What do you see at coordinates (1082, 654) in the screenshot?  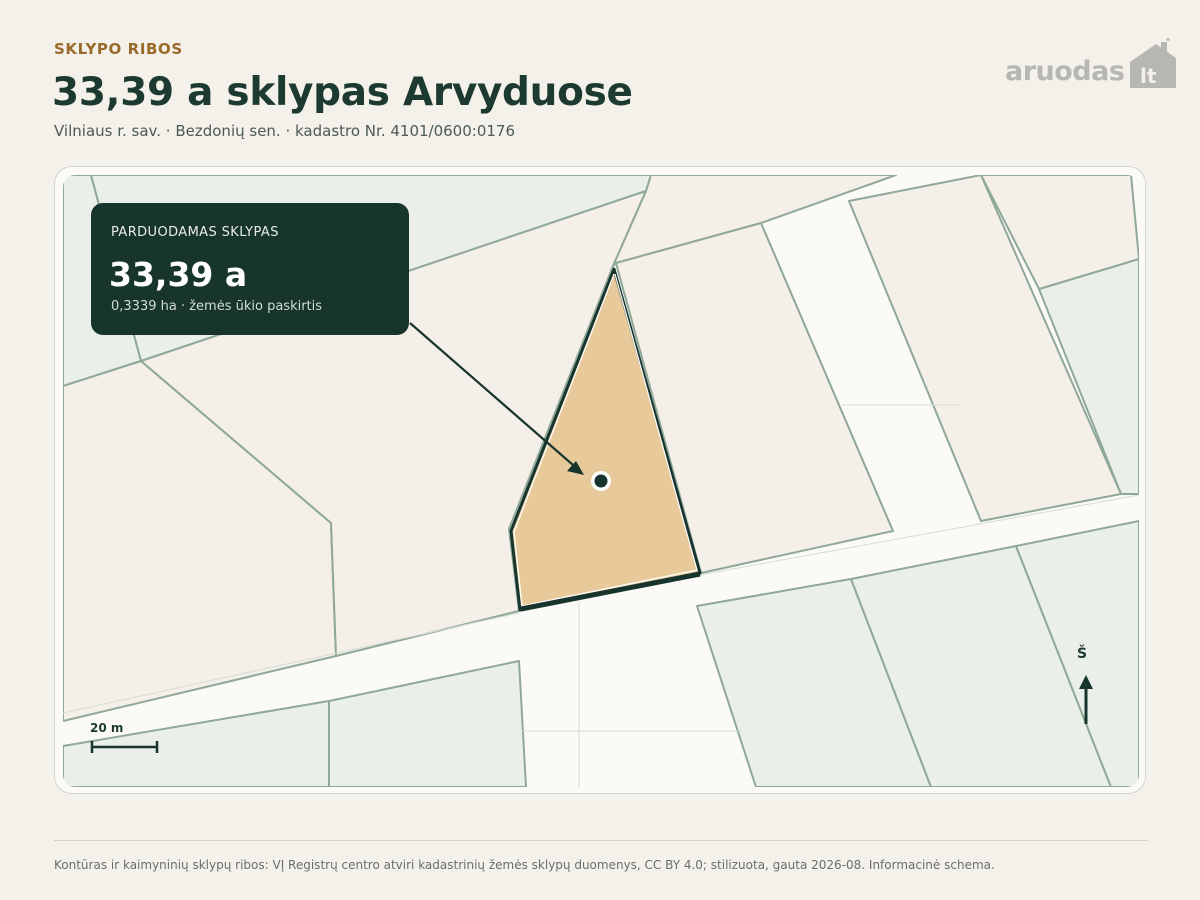 I see `north-label: Š` at bounding box center [1082, 654].